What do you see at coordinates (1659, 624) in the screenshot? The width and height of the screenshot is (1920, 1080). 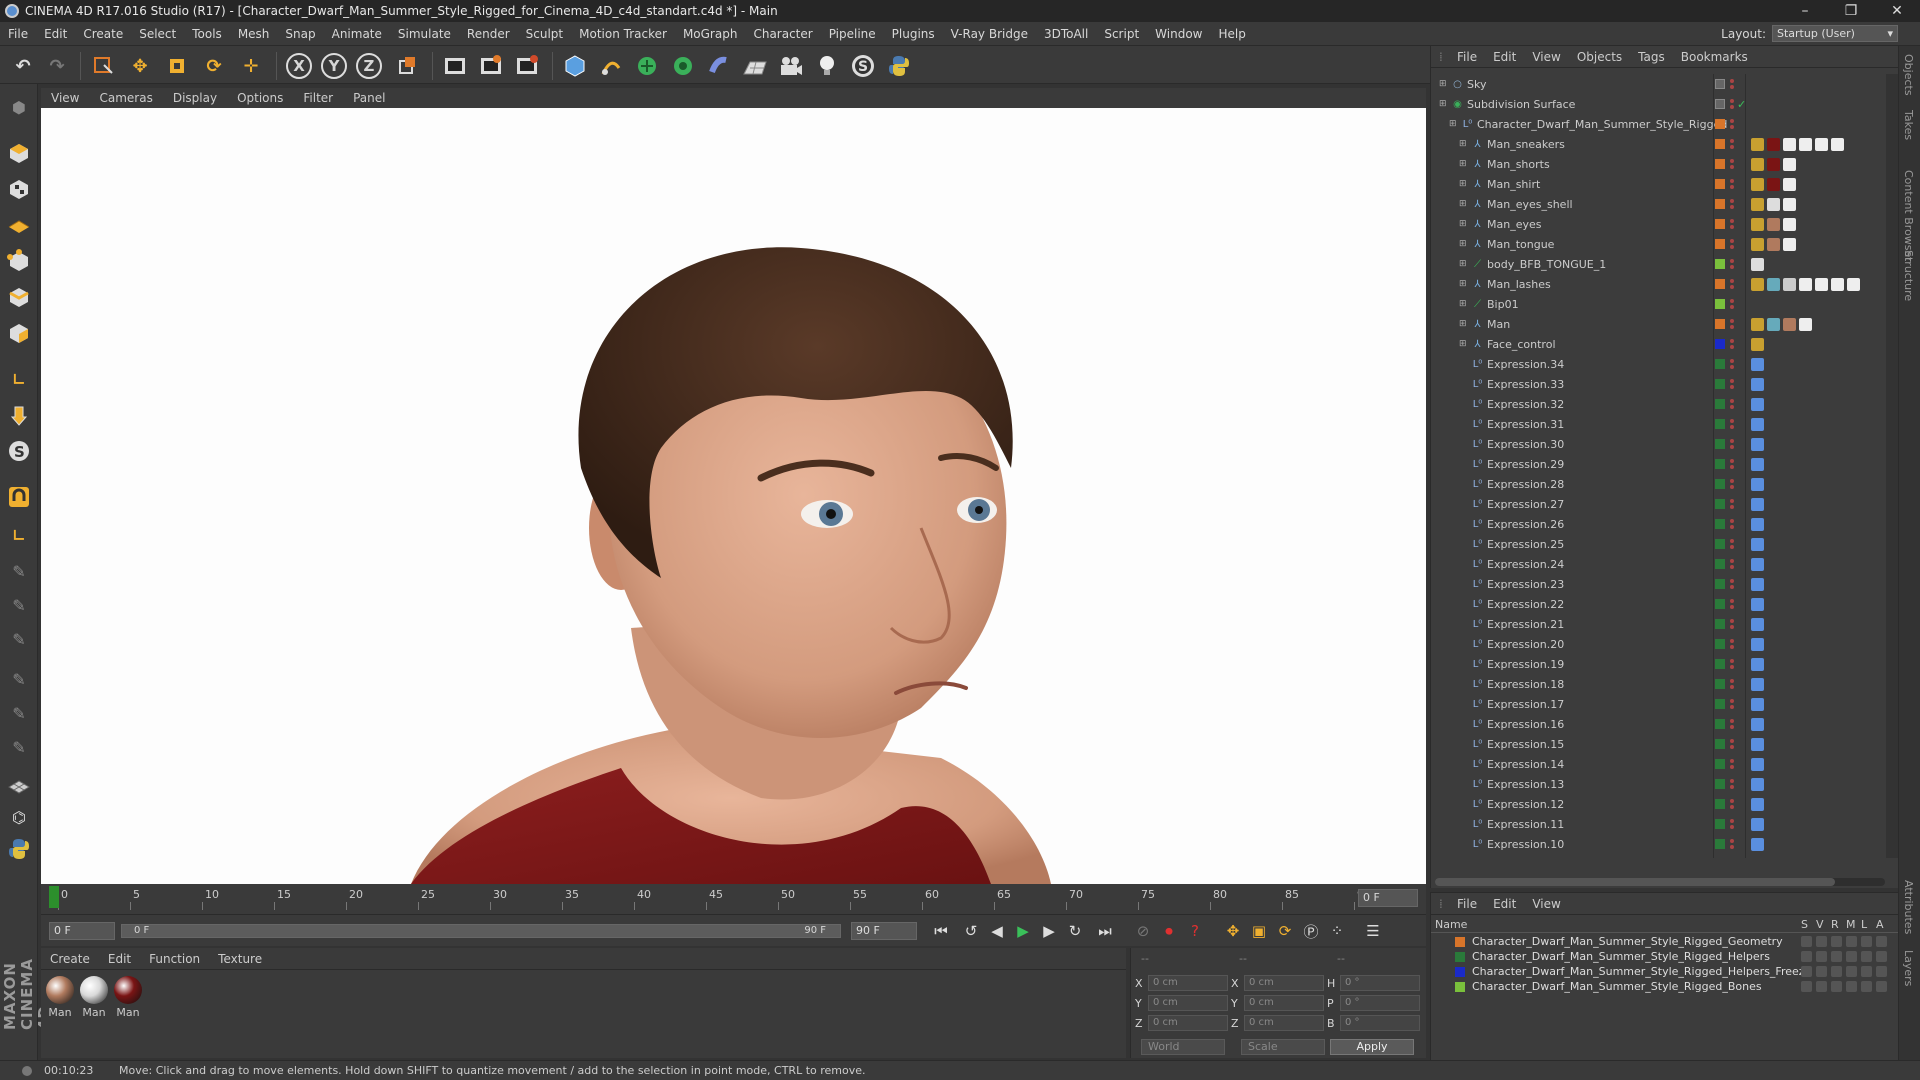 I see `object-row: L⁰ Expression.21` at bounding box center [1659, 624].